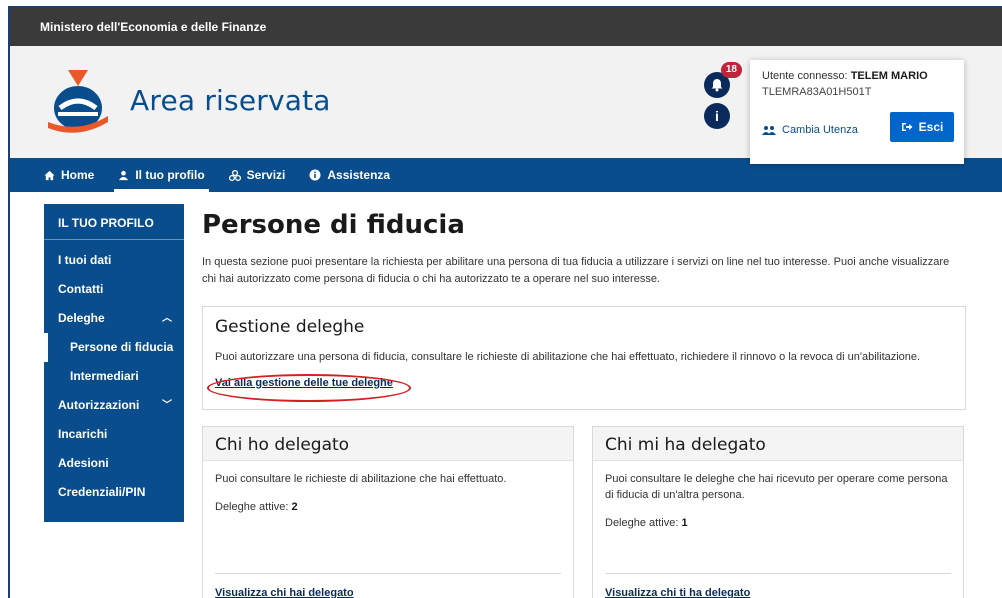 The width and height of the screenshot is (1002, 598). What do you see at coordinates (81, 318) in the screenshot?
I see `sidebar-item-label: Deleghe` at bounding box center [81, 318].